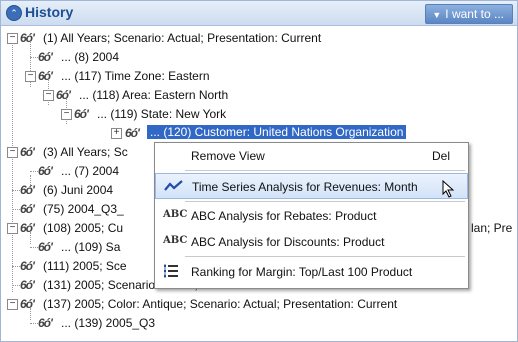  Describe the element at coordinates (284, 216) in the screenshot. I see `menu-item-label: ABC Analysis for Rebates: Product` at that location.